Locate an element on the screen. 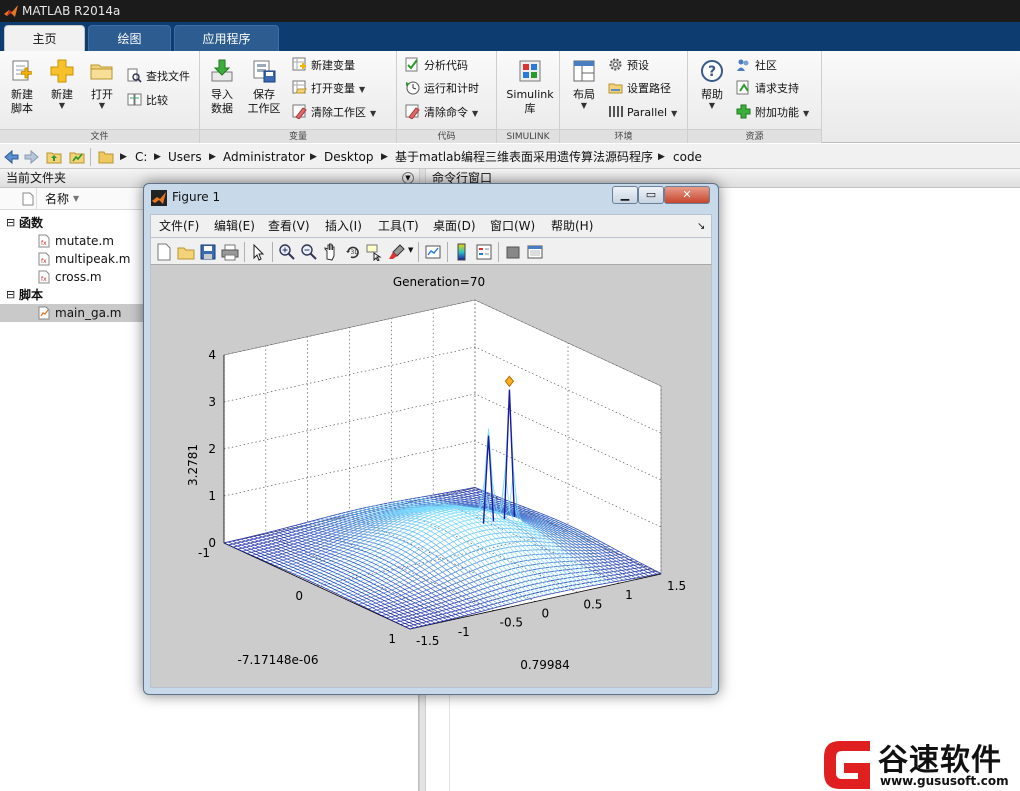 The width and height of the screenshot is (1020, 791). ribbon-section-resources: ? 帮助 ▼ 社区 请求支持 附加功能 ▼ 资源 is located at coordinates (755, 97).